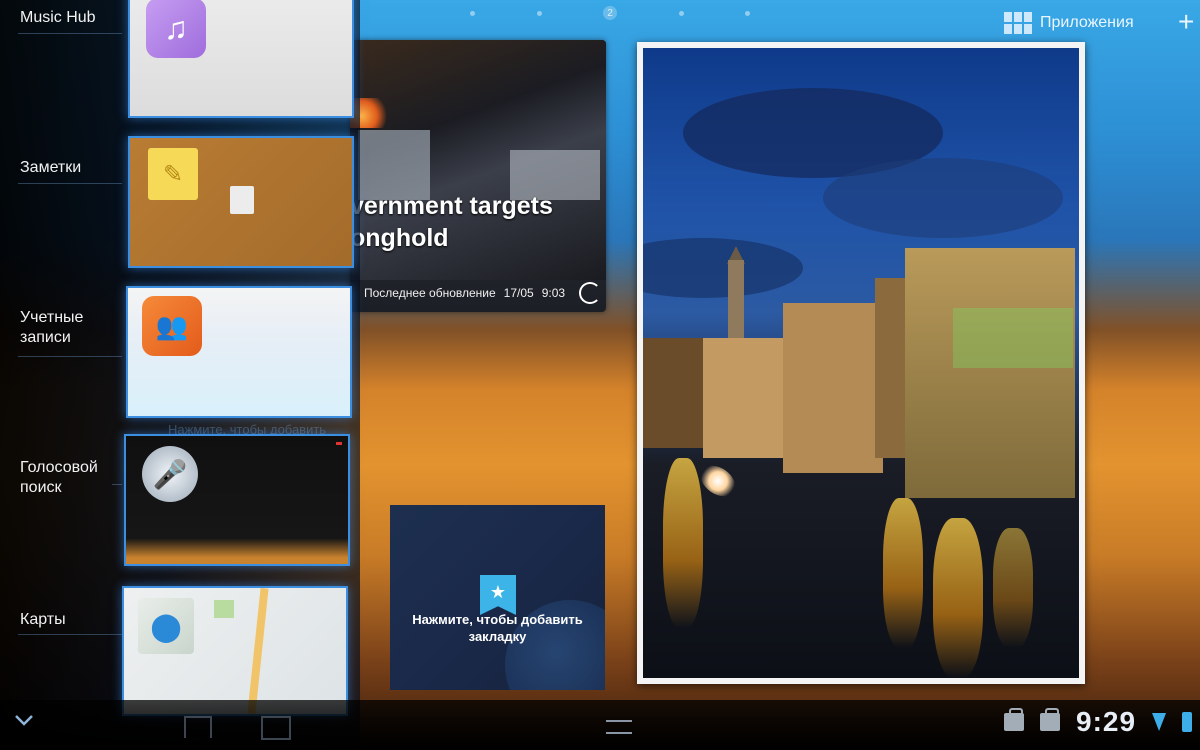 The height and width of the screenshot is (750, 1200). I want to click on menu-icon, so click(619, 727).